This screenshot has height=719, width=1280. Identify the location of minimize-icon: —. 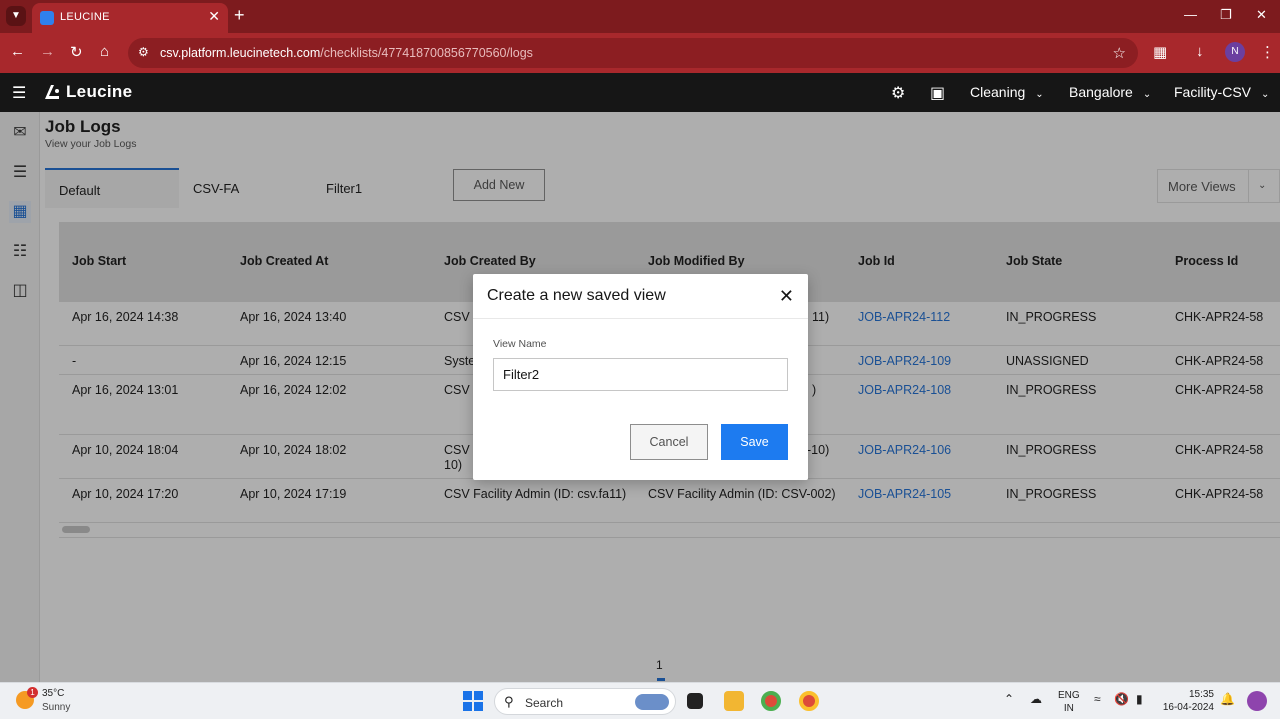
(1190, 14).